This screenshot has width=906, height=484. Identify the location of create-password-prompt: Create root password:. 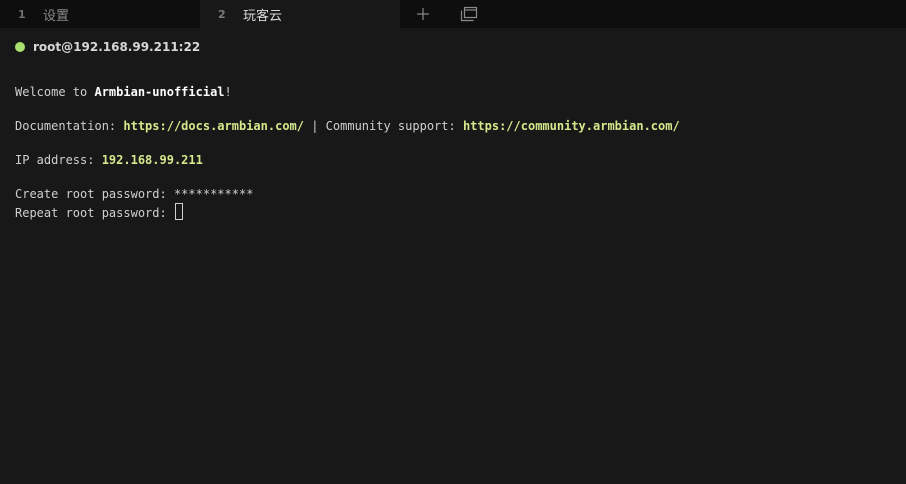
(94, 194).